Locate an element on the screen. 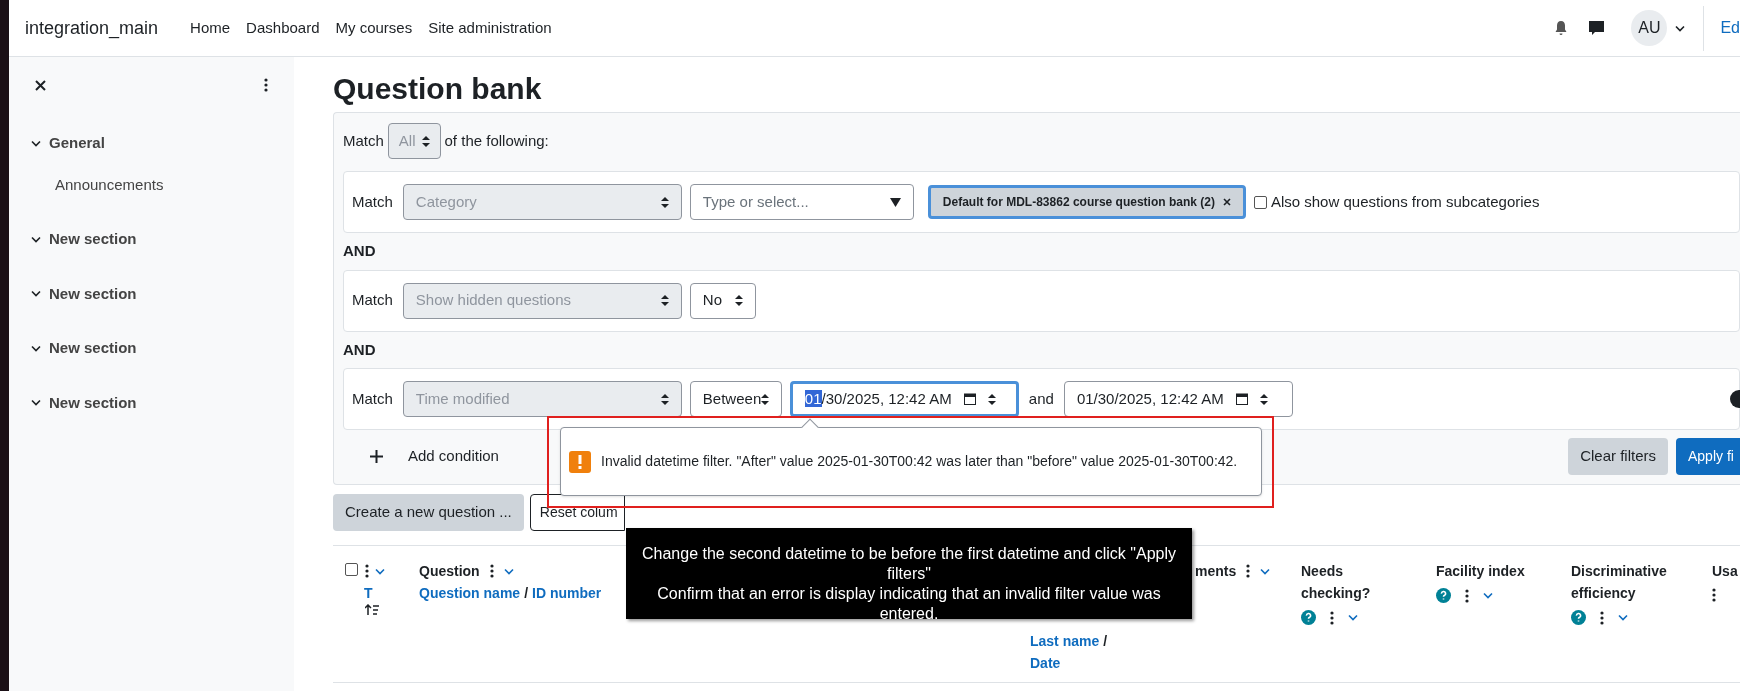 Image resolution: width=1740 pixels, height=691 pixels. sidebar-item: Announcements is located at coordinates (161, 184).